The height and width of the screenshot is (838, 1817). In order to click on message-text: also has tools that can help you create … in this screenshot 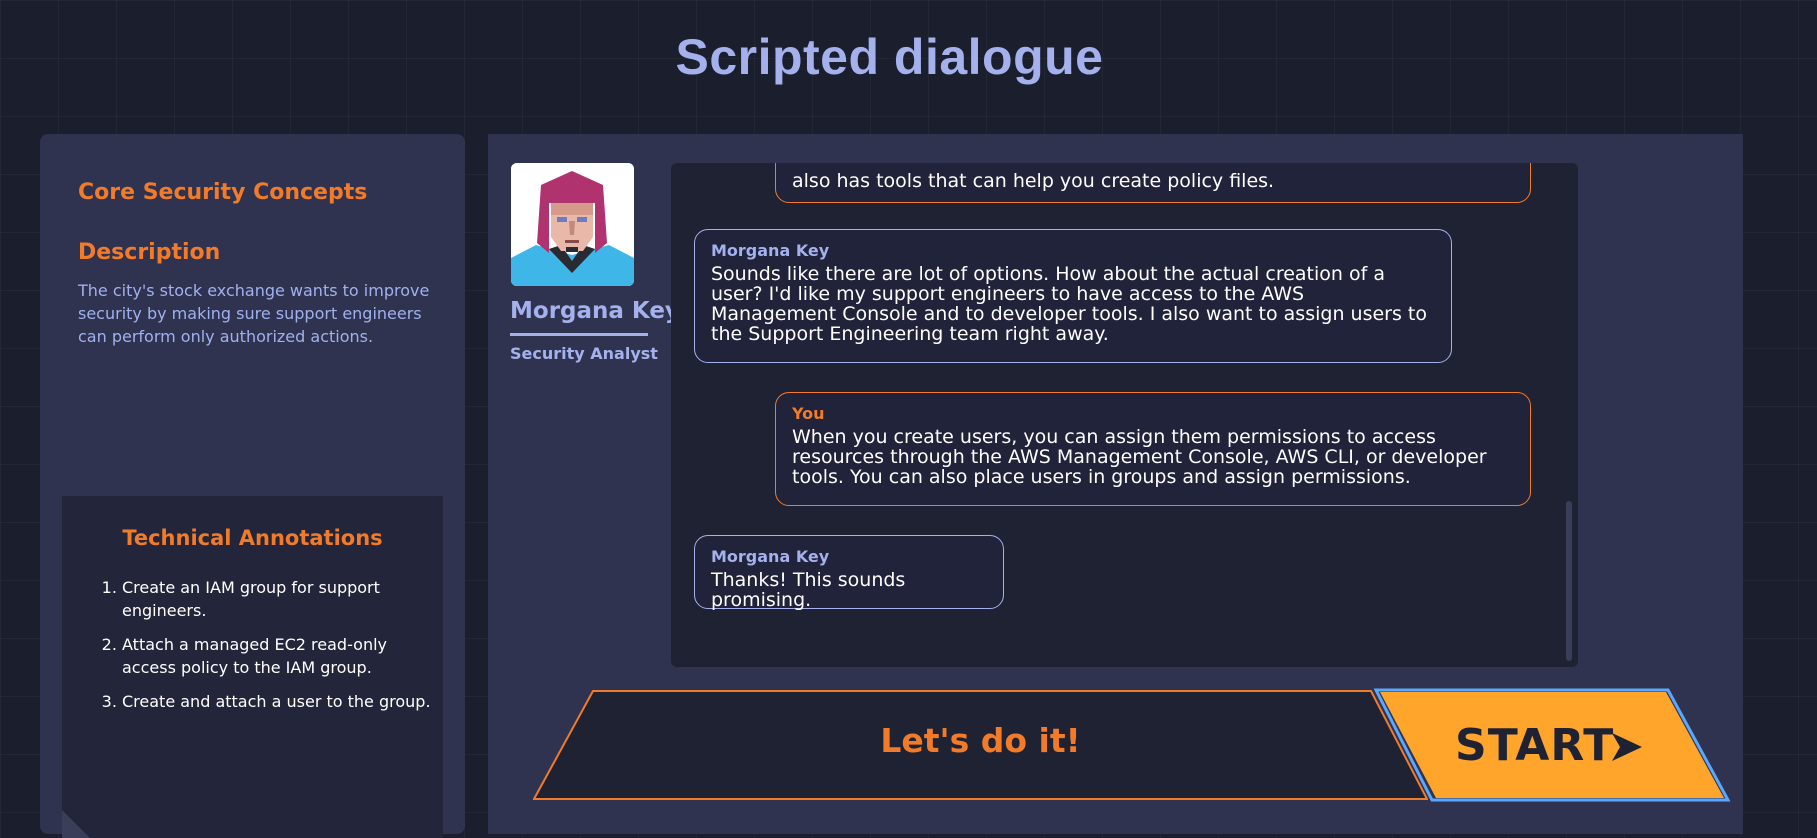, I will do `click(1033, 181)`.